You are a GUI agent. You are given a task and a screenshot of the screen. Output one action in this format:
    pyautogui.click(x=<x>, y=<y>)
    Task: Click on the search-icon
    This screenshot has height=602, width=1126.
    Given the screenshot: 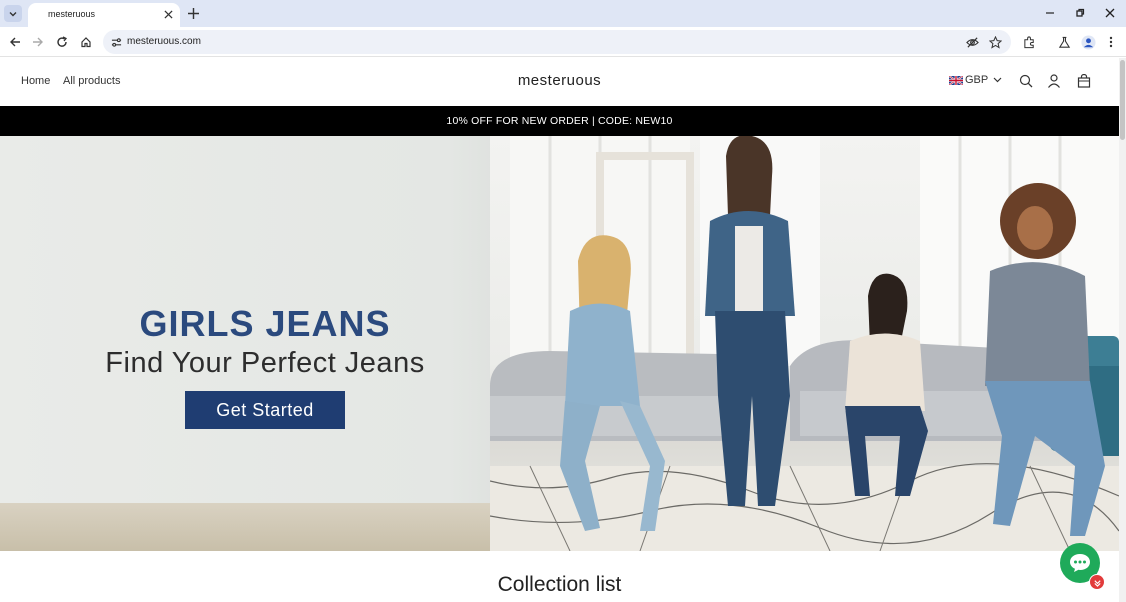 What is the action you would take?
    pyautogui.click(x=1026, y=81)
    